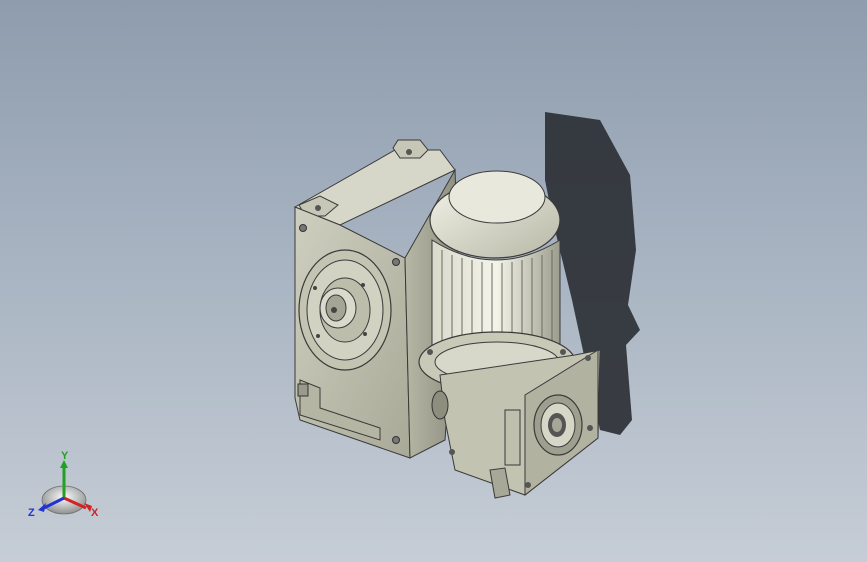 The image size is (867, 562). I want to click on coordinate-triad: Y X Z, so click(63, 484).